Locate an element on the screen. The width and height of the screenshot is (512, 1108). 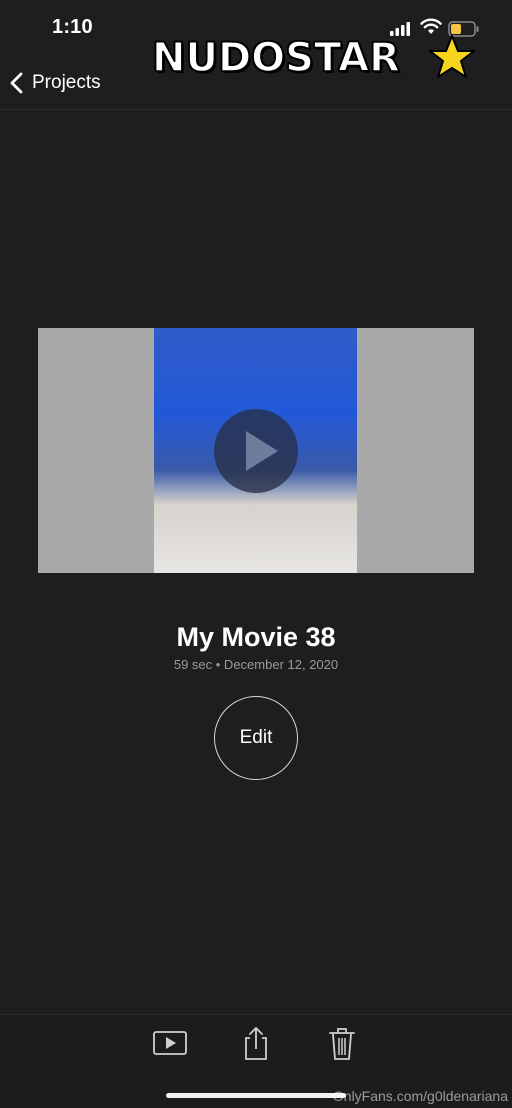
chevron-left-icon is located at coordinates (16, 83).